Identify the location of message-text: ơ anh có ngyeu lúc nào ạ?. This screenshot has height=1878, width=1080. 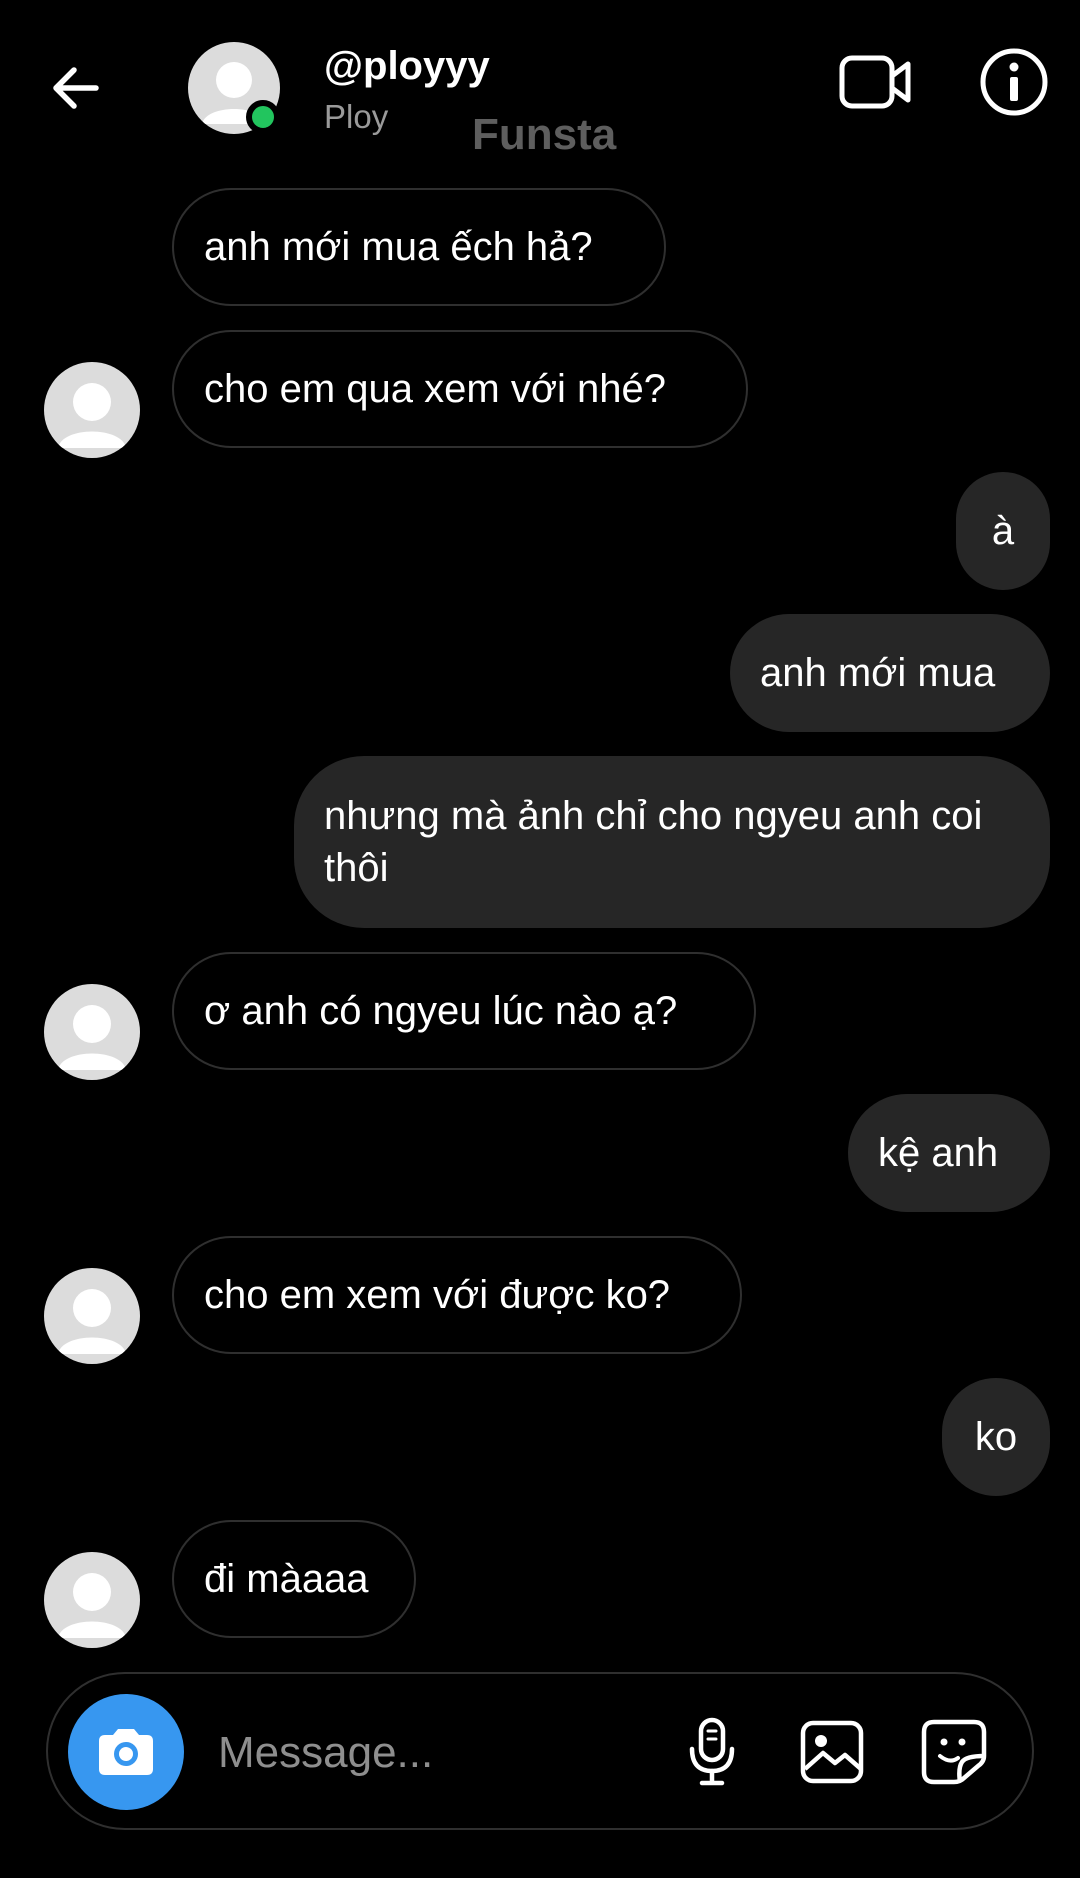
(441, 1011).